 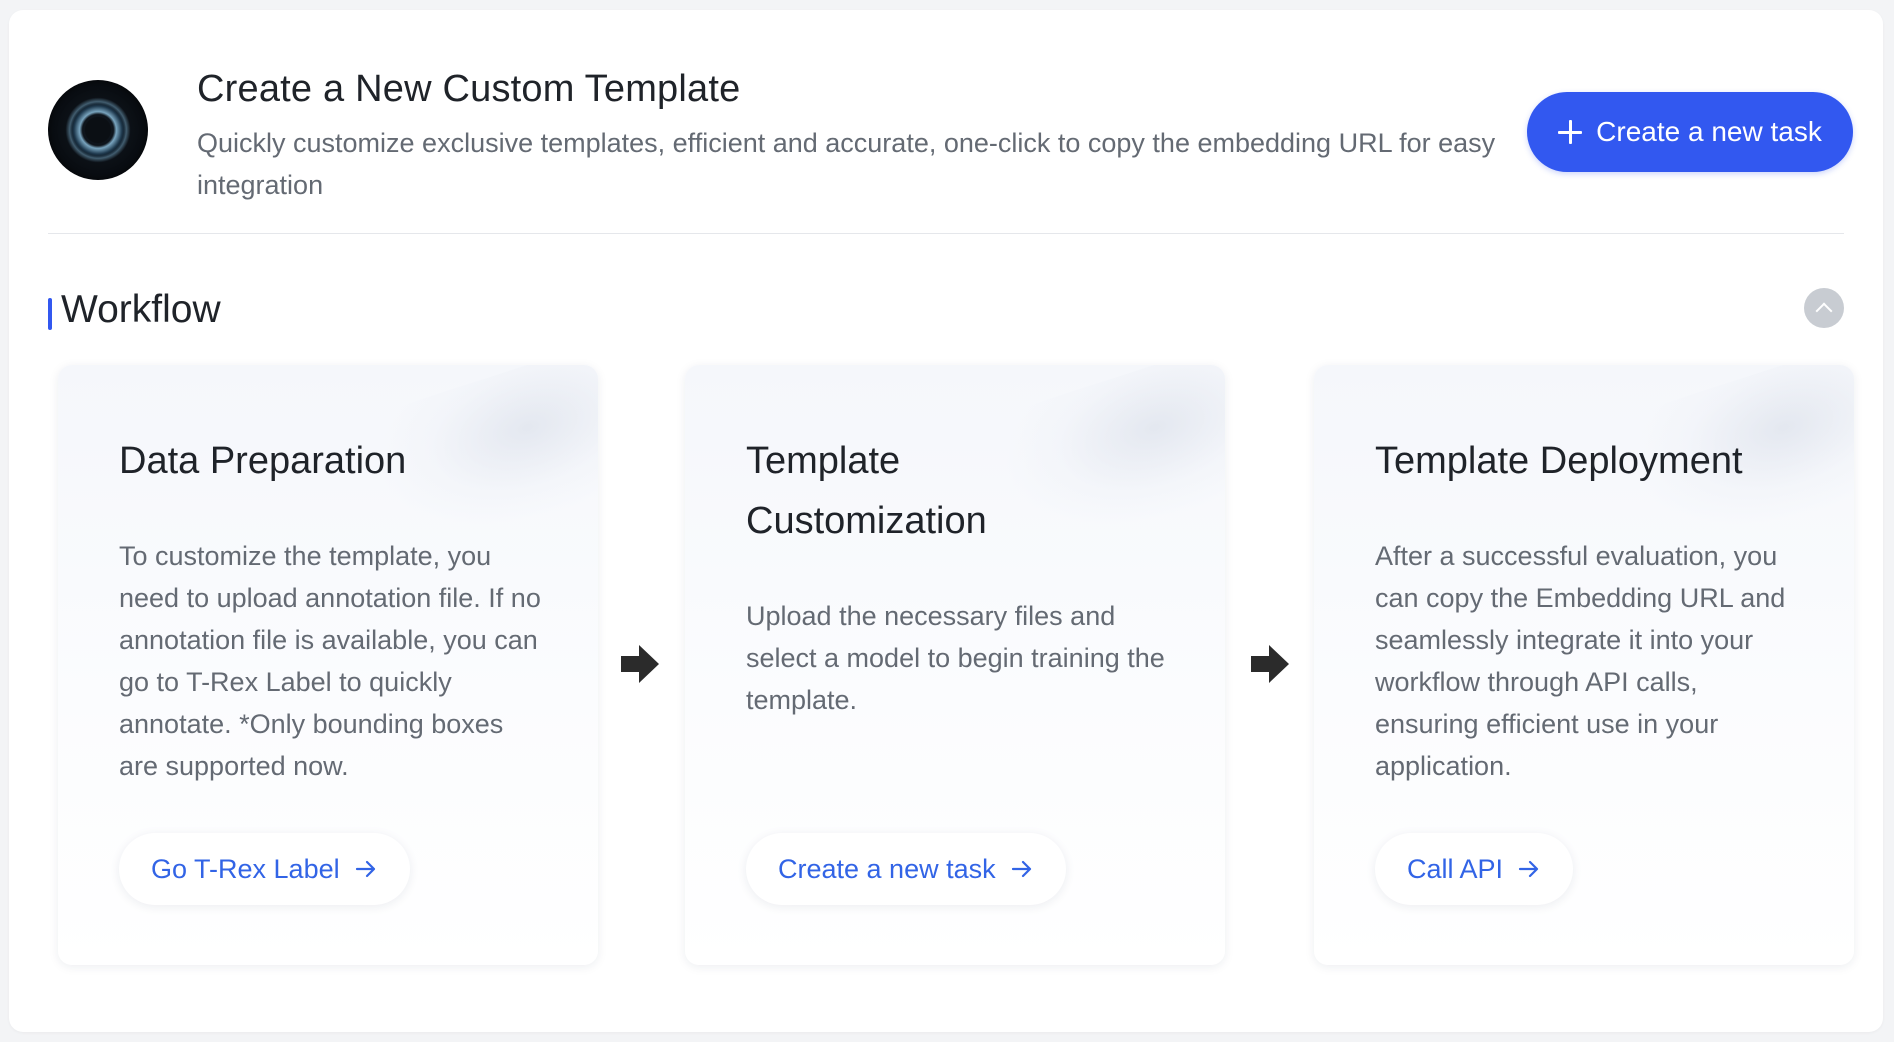 What do you see at coordinates (946, 233) in the screenshot?
I see `header-divider` at bounding box center [946, 233].